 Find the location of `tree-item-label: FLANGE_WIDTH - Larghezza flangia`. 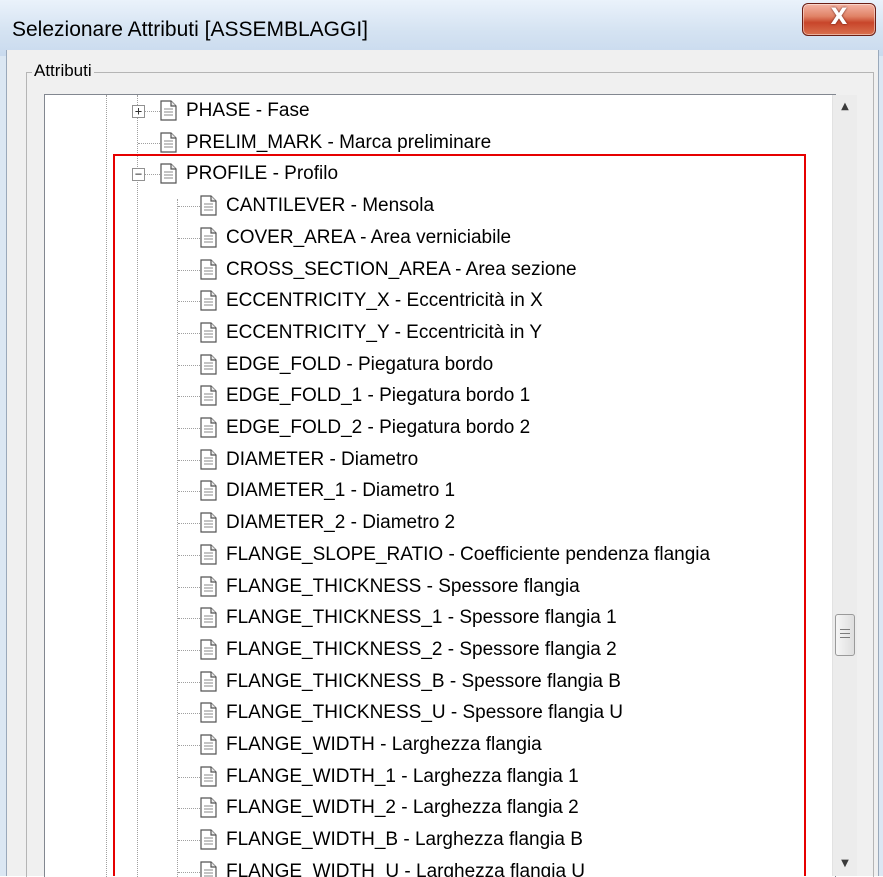

tree-item-label: FLANGE_WIDTH - Larghezza flangia is located at coordinates (384, 744).